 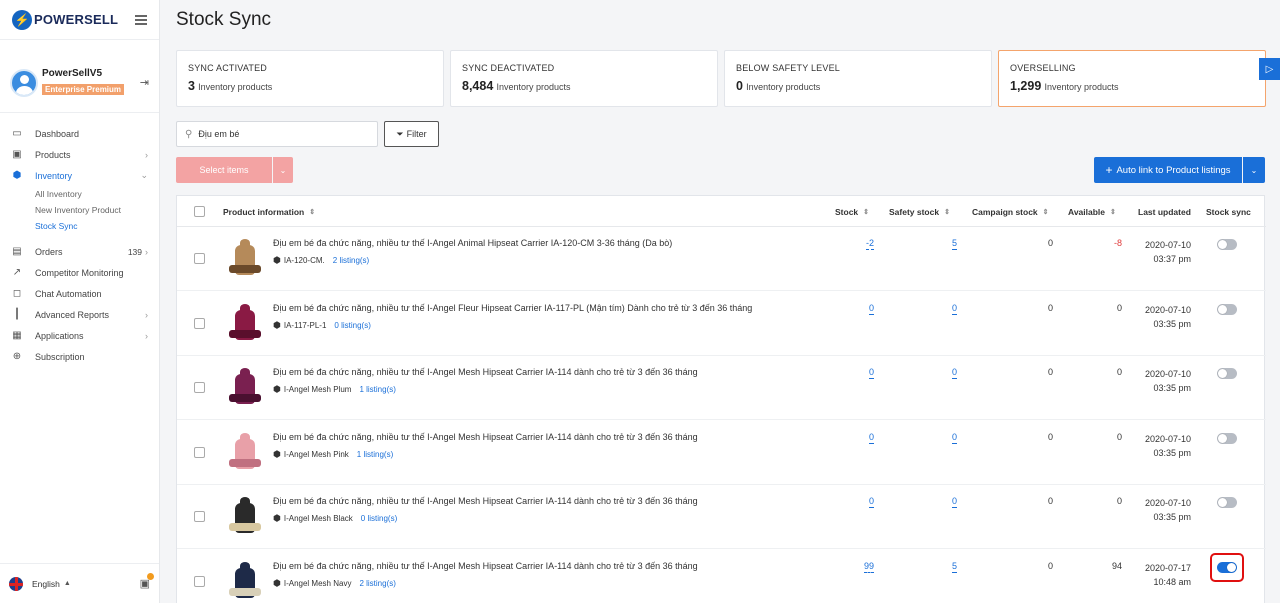 I want to click on avatar, so click(x=24, y=82).